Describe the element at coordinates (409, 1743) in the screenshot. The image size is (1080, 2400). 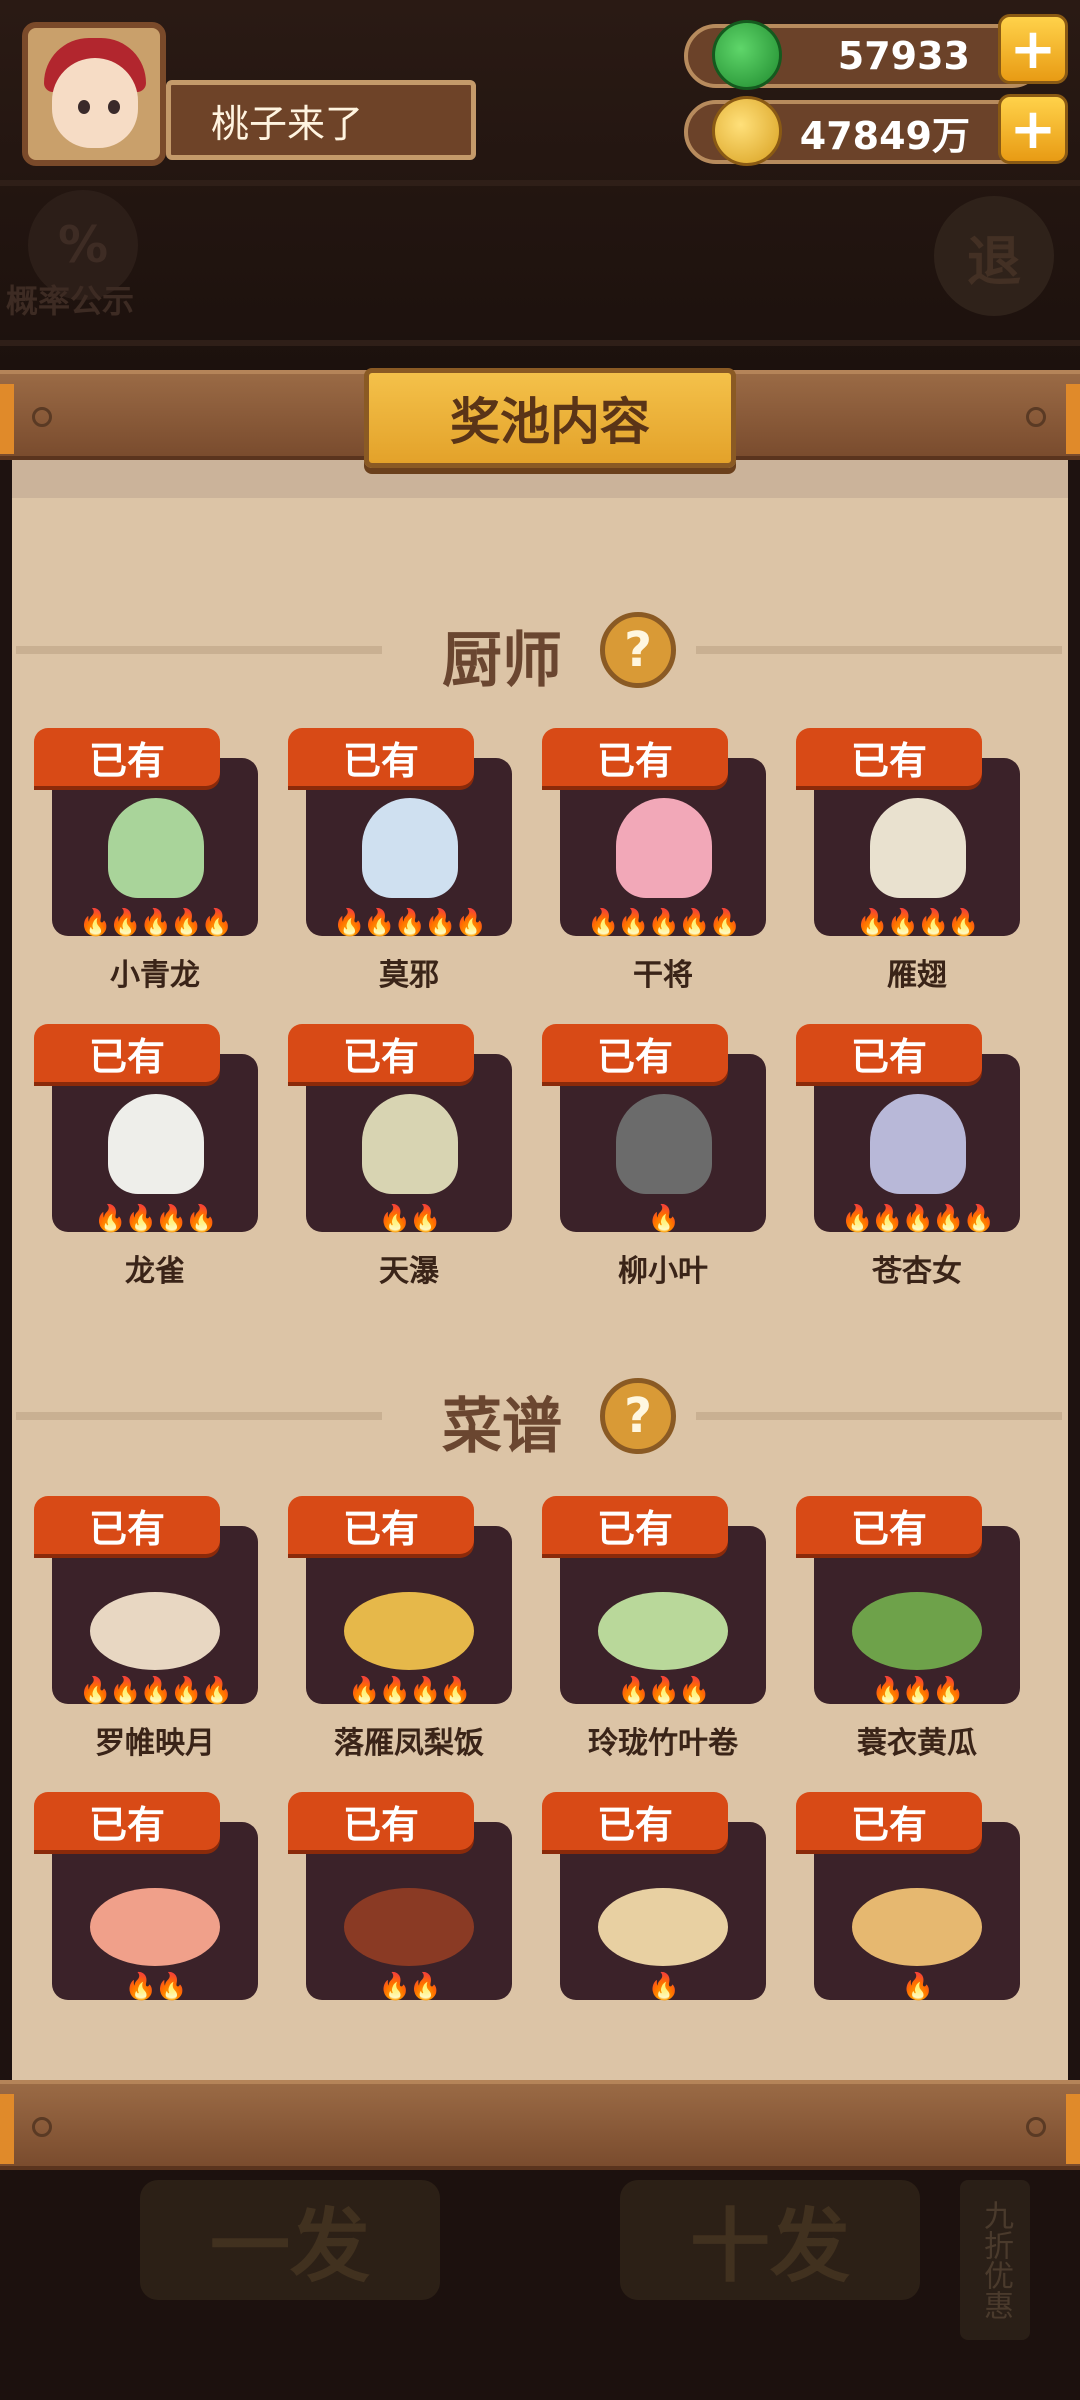
I see `recipe-name: 落雁凤梨饭` at that location.